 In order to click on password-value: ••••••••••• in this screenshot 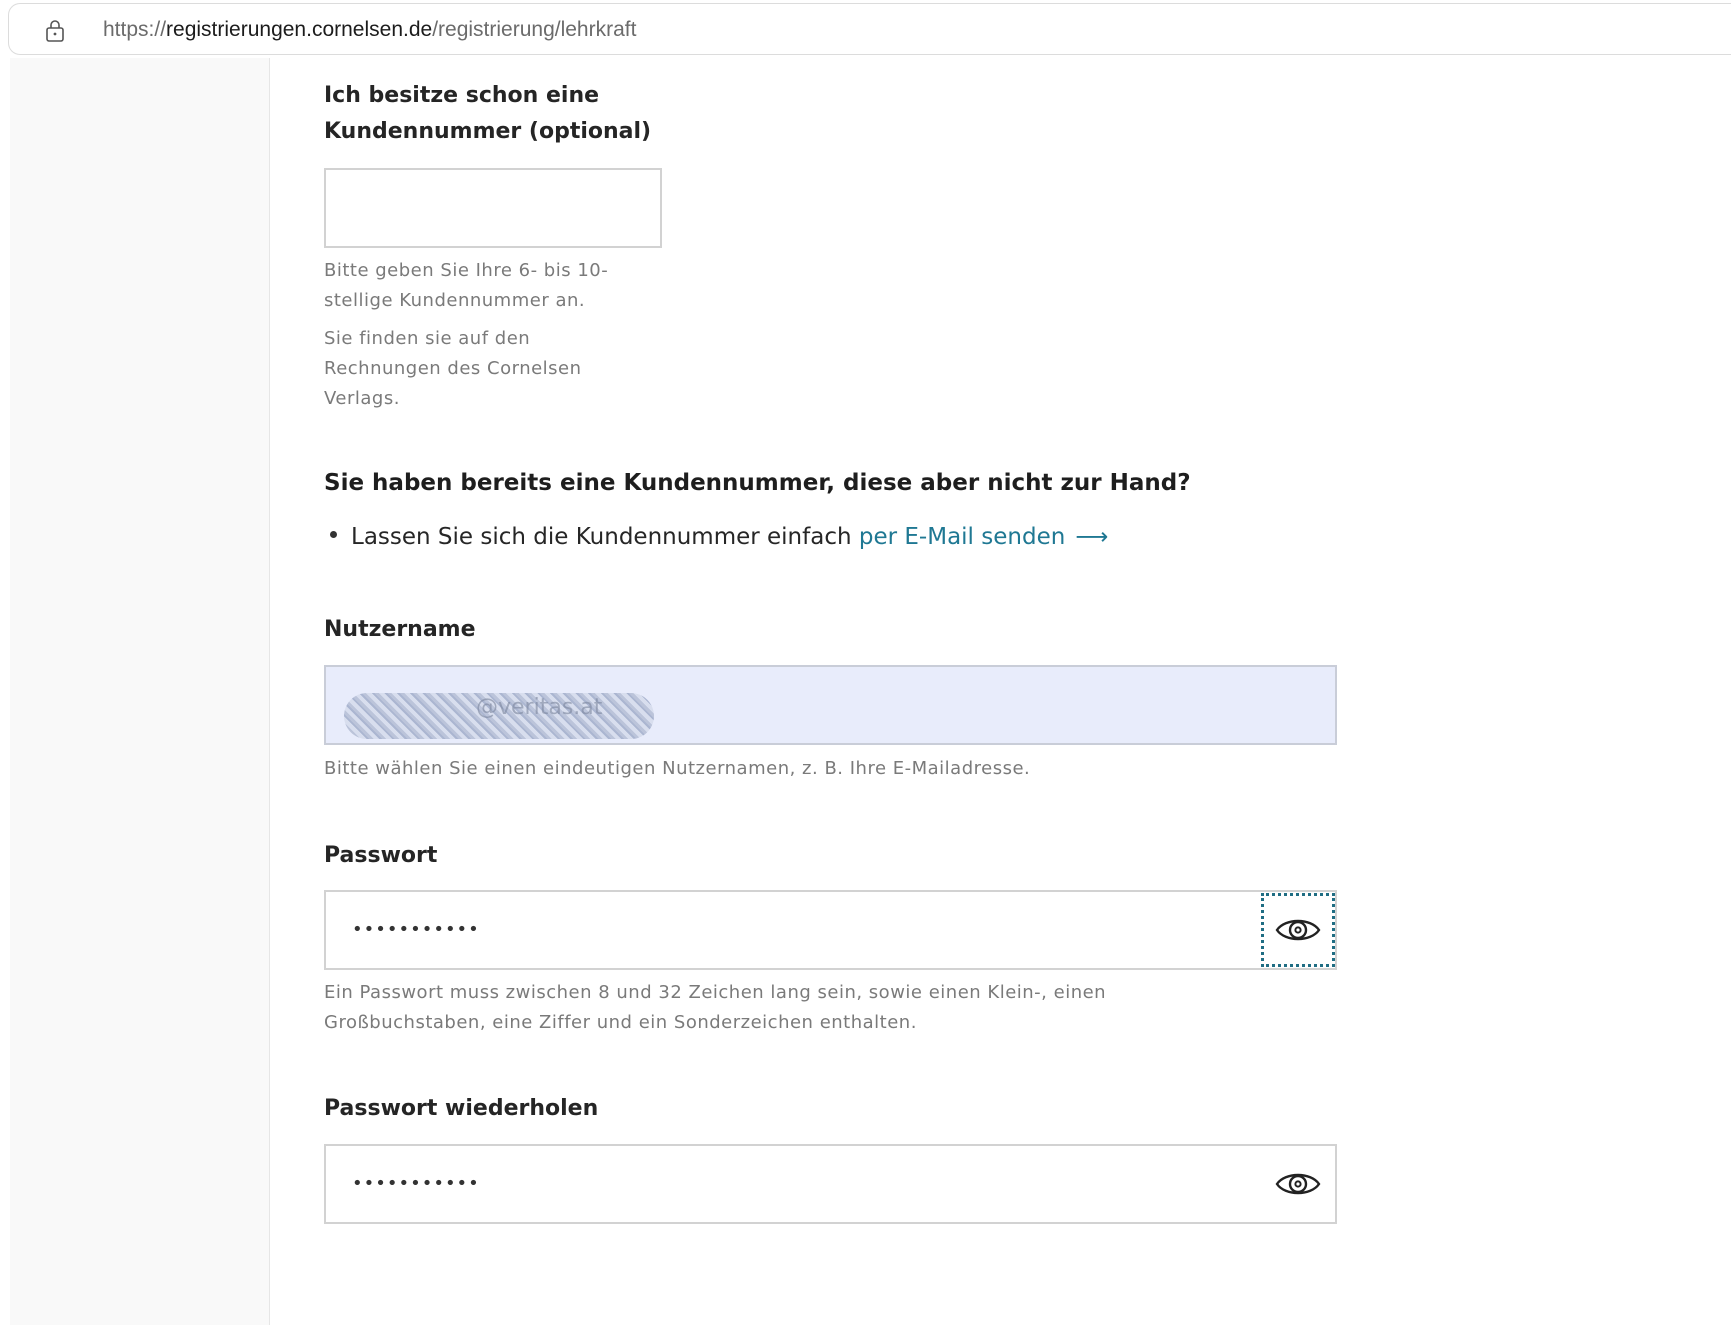, I will do `click(416, 929)`.